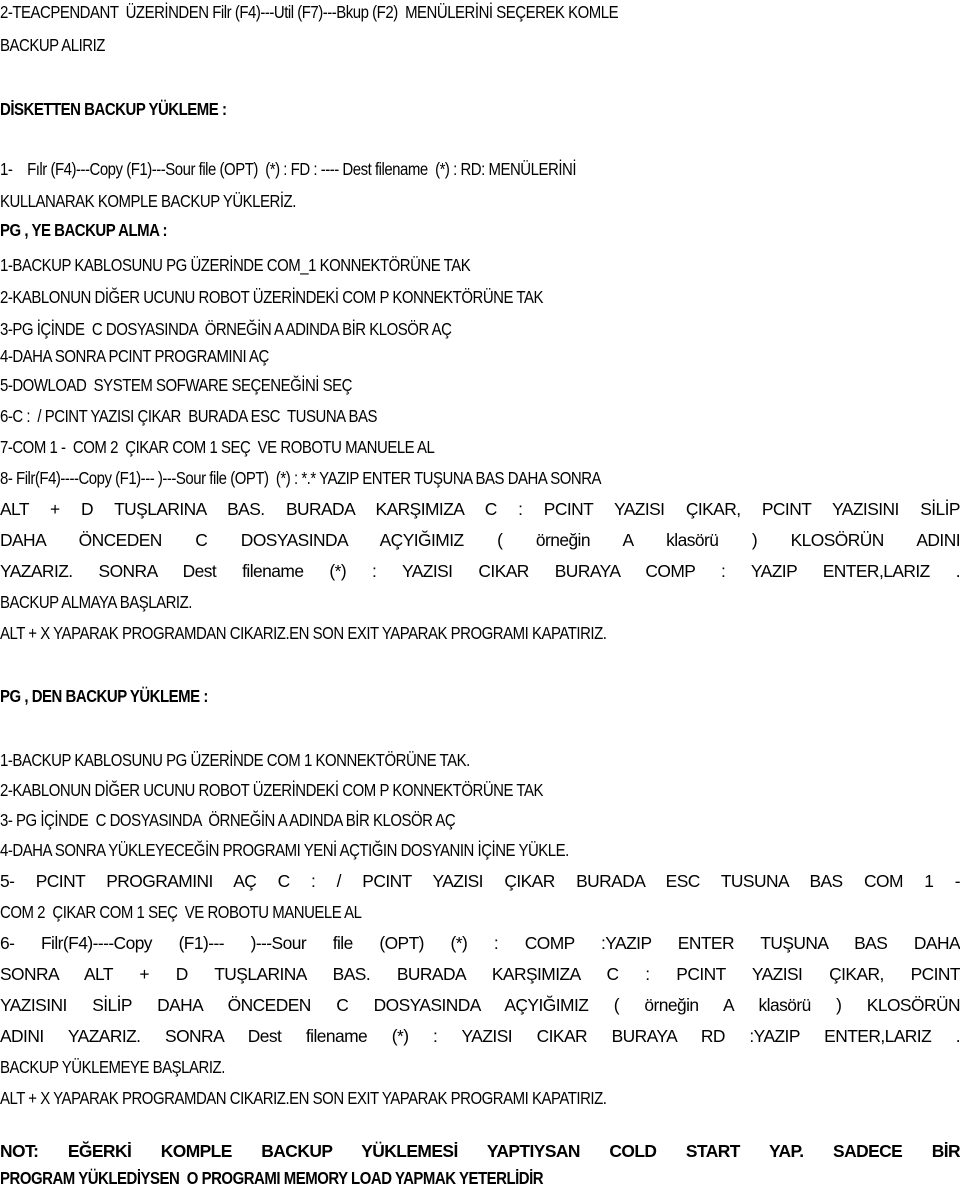  Describe the element at coordinates (84, 230) in the screenshot. I see `section-heading-pg-backup: PG , YE BACKUP ALMA :` at that location.